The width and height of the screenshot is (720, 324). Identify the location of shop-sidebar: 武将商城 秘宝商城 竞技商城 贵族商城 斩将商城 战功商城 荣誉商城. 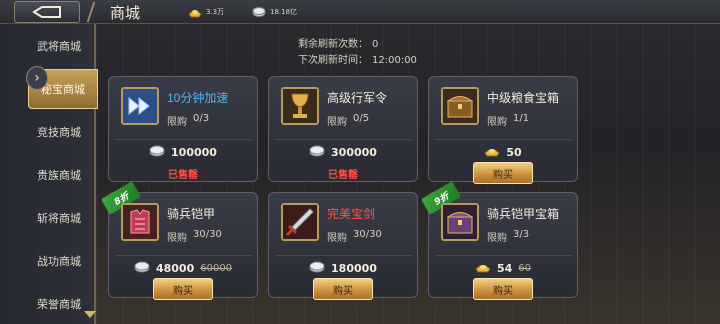
(49, 174).